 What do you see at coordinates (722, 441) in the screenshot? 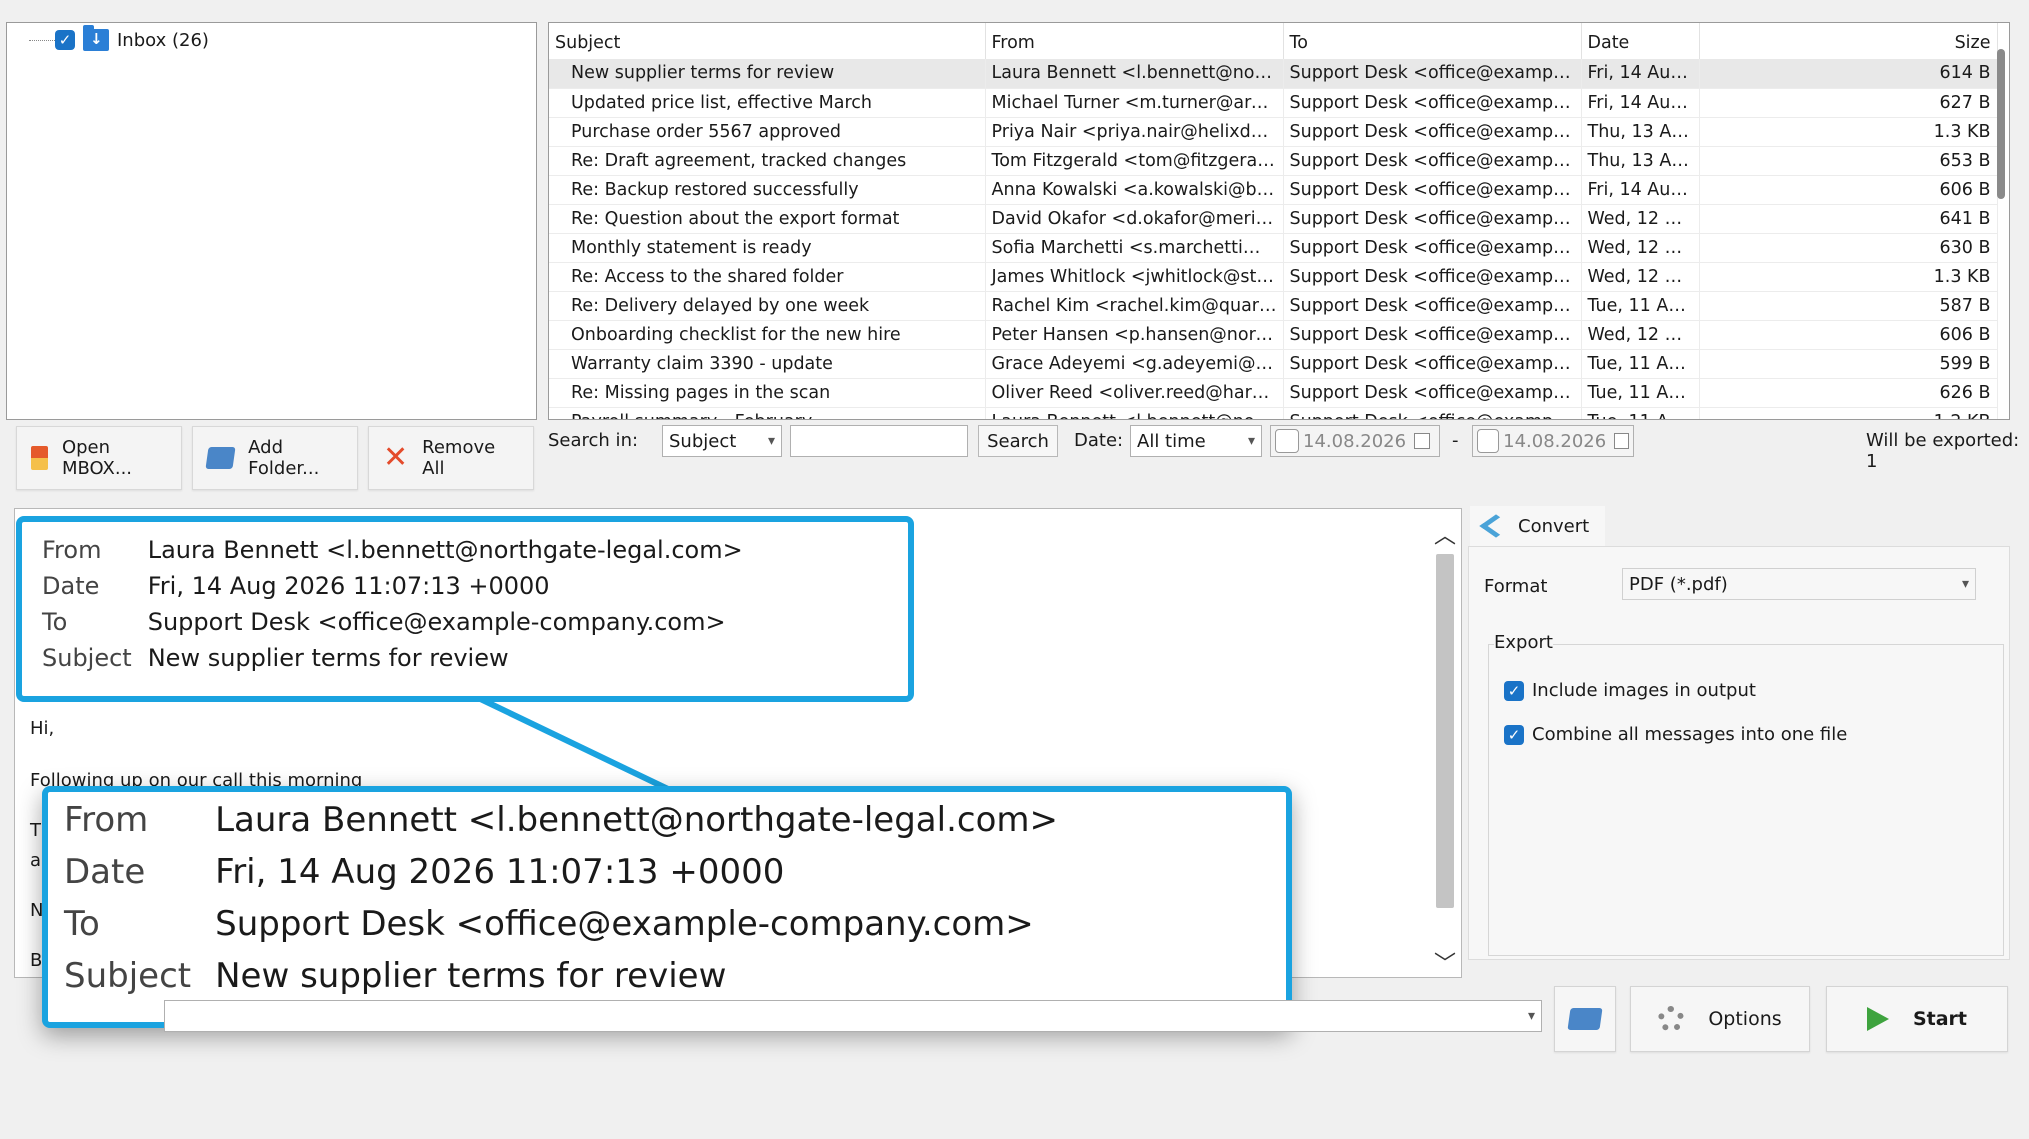
I see `search-field-select: Subject ▾` at bounding box center [722, 441].